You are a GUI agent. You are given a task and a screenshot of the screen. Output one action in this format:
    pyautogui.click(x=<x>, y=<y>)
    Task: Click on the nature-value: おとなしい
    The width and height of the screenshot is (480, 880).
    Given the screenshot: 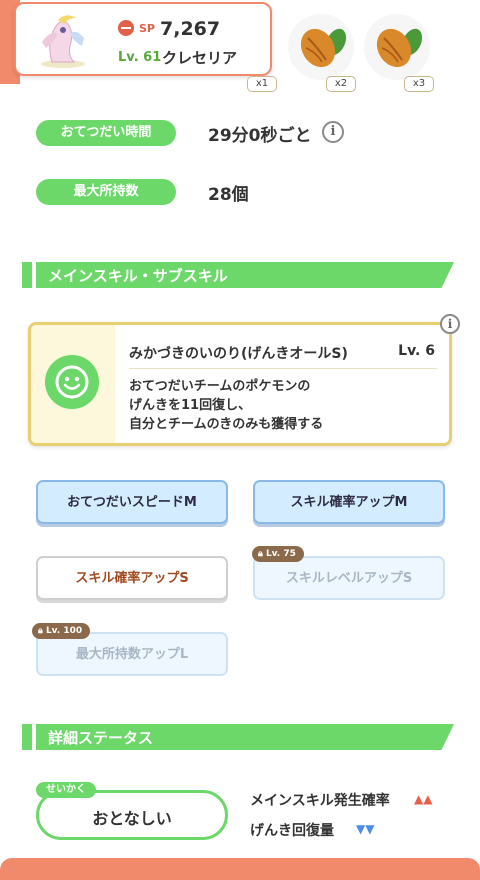 What is the action you would take?
    pyautogui.click(x=132, y=818)
    